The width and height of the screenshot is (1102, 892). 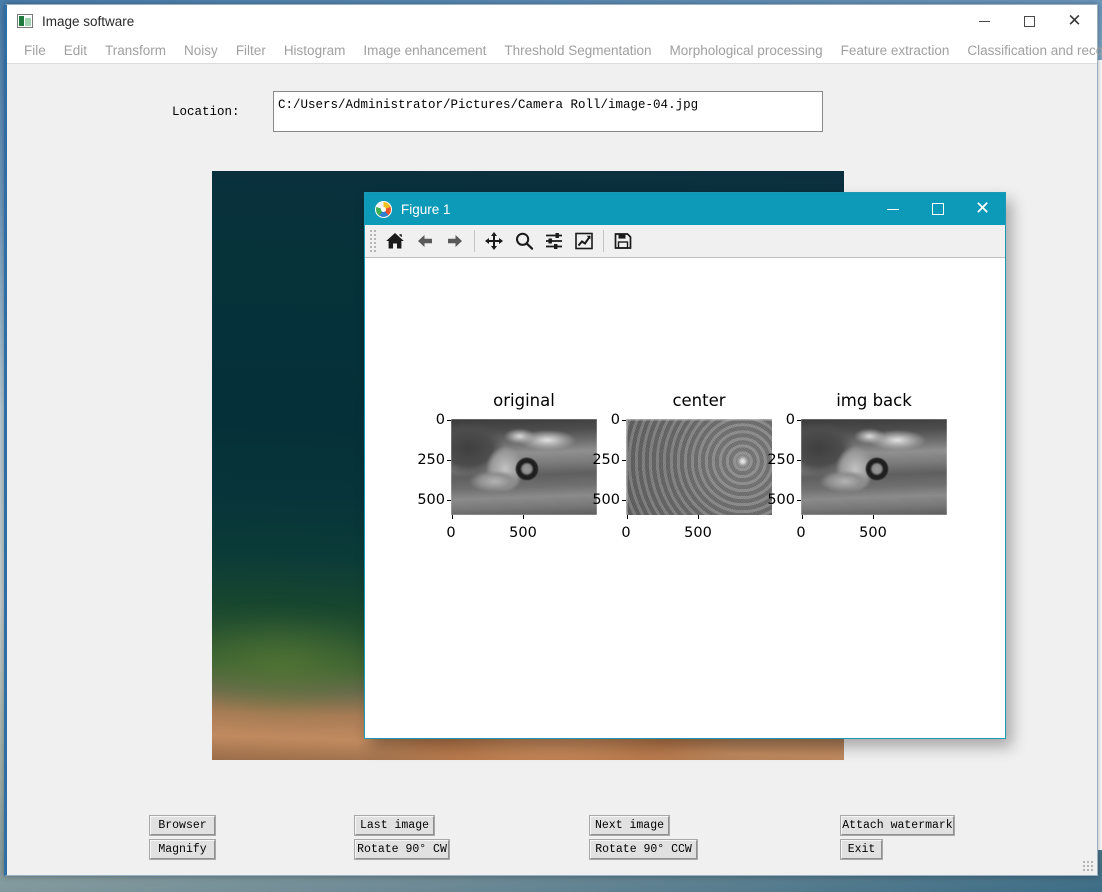 I want to click on subplot-center: center 0 250 500 0 500, so click(x=682, y=466).